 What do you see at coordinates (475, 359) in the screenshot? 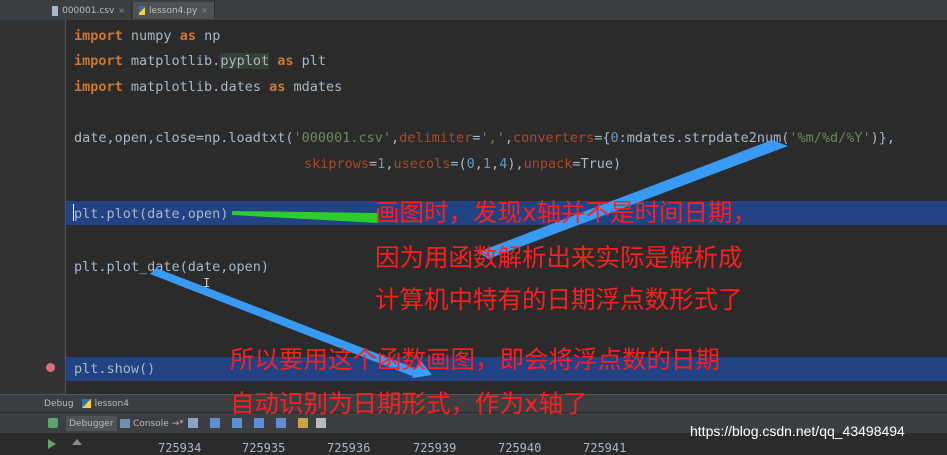
I see `annotation-line: 所以要用这个函数画图，即会将浮点数的日期` at bounding box center [475, 359].